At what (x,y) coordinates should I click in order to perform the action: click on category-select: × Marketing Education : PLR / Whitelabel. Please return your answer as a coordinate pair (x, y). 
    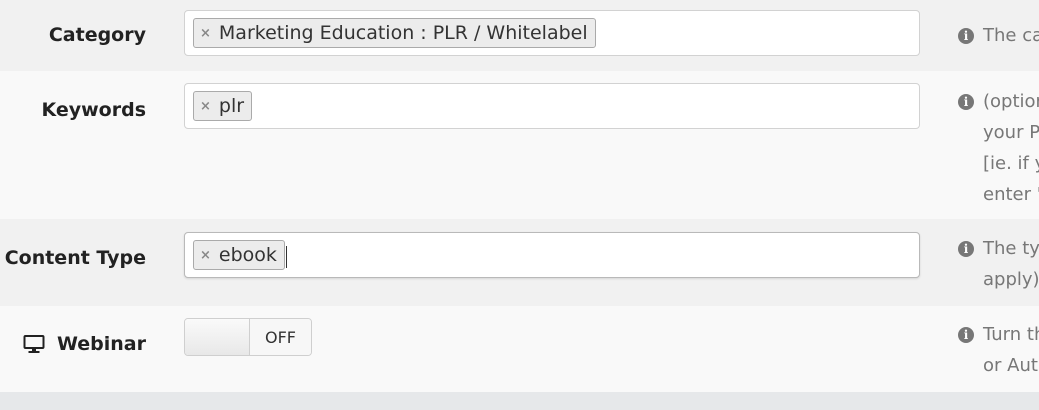
    Looking at the image, I should click on (552, 33).